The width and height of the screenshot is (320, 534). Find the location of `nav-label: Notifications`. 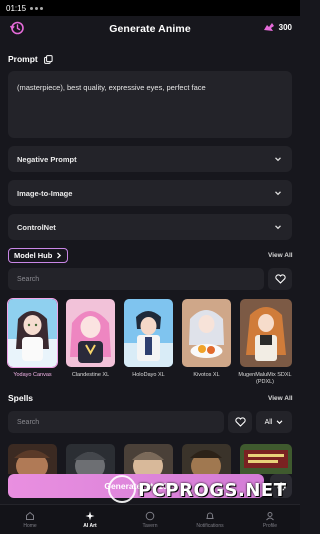

nav-label: Notifications is located at coordinates (210, 525).